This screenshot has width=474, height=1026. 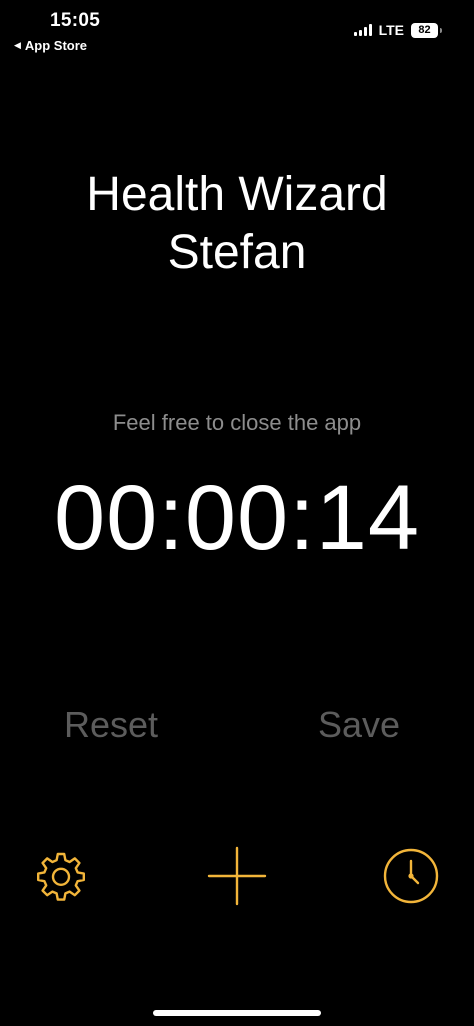 I want to click on add-button, so click(x=237, y=876).